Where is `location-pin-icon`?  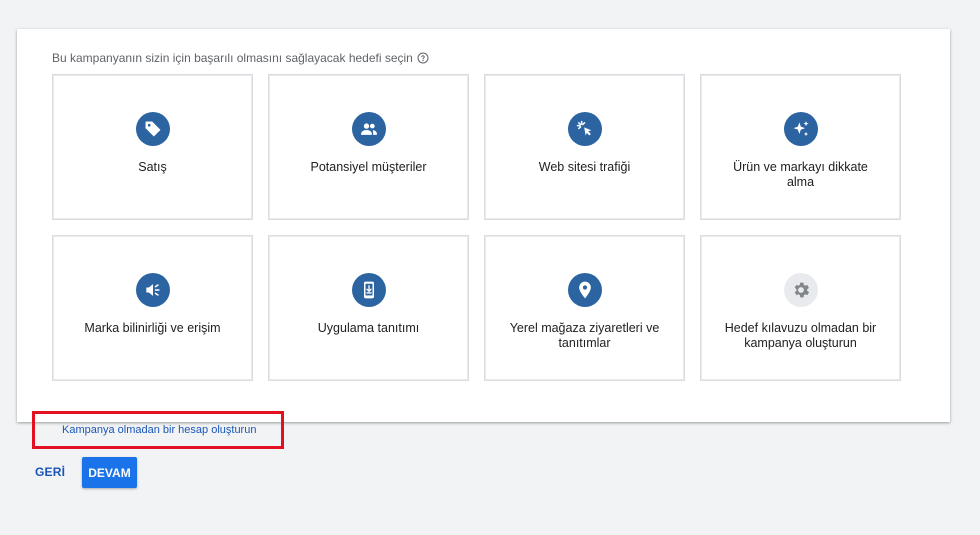 location-pin-icon is located at coordinates (584, 290).